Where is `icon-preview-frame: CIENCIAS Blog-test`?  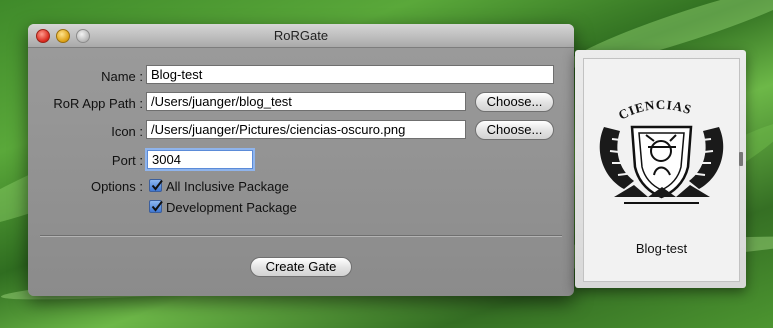 icon-preview-frame: CIENCIAS Blog-test is located at coordinates (661, 170).